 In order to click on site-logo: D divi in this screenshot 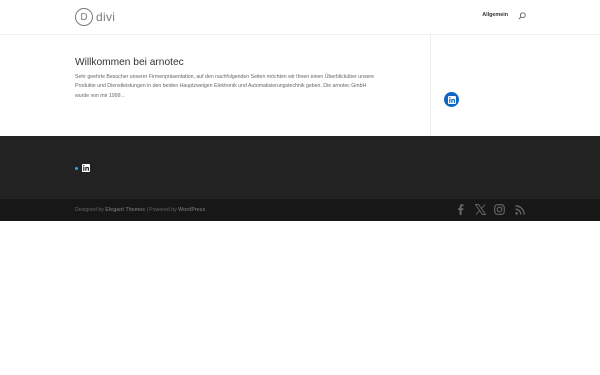, I will do `click(95, 17)`.